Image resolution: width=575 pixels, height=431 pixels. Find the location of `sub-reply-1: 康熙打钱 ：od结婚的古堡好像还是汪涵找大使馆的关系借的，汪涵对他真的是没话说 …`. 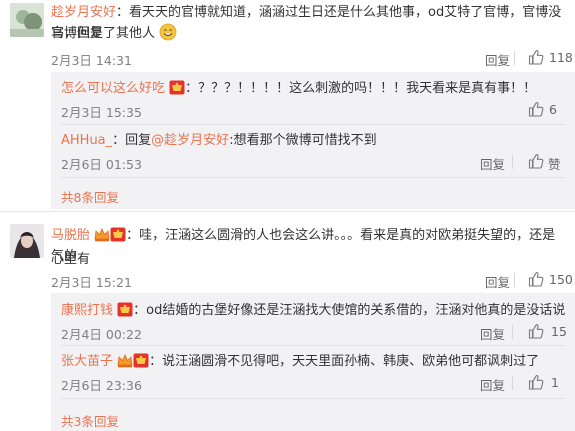

sub-reply-1: 康熙打钱 ：od结婚的古堡好像还是汪涵找大使馆的关系借的，汪涵对他真的是没话说 … is located at coordinates (313, 319).